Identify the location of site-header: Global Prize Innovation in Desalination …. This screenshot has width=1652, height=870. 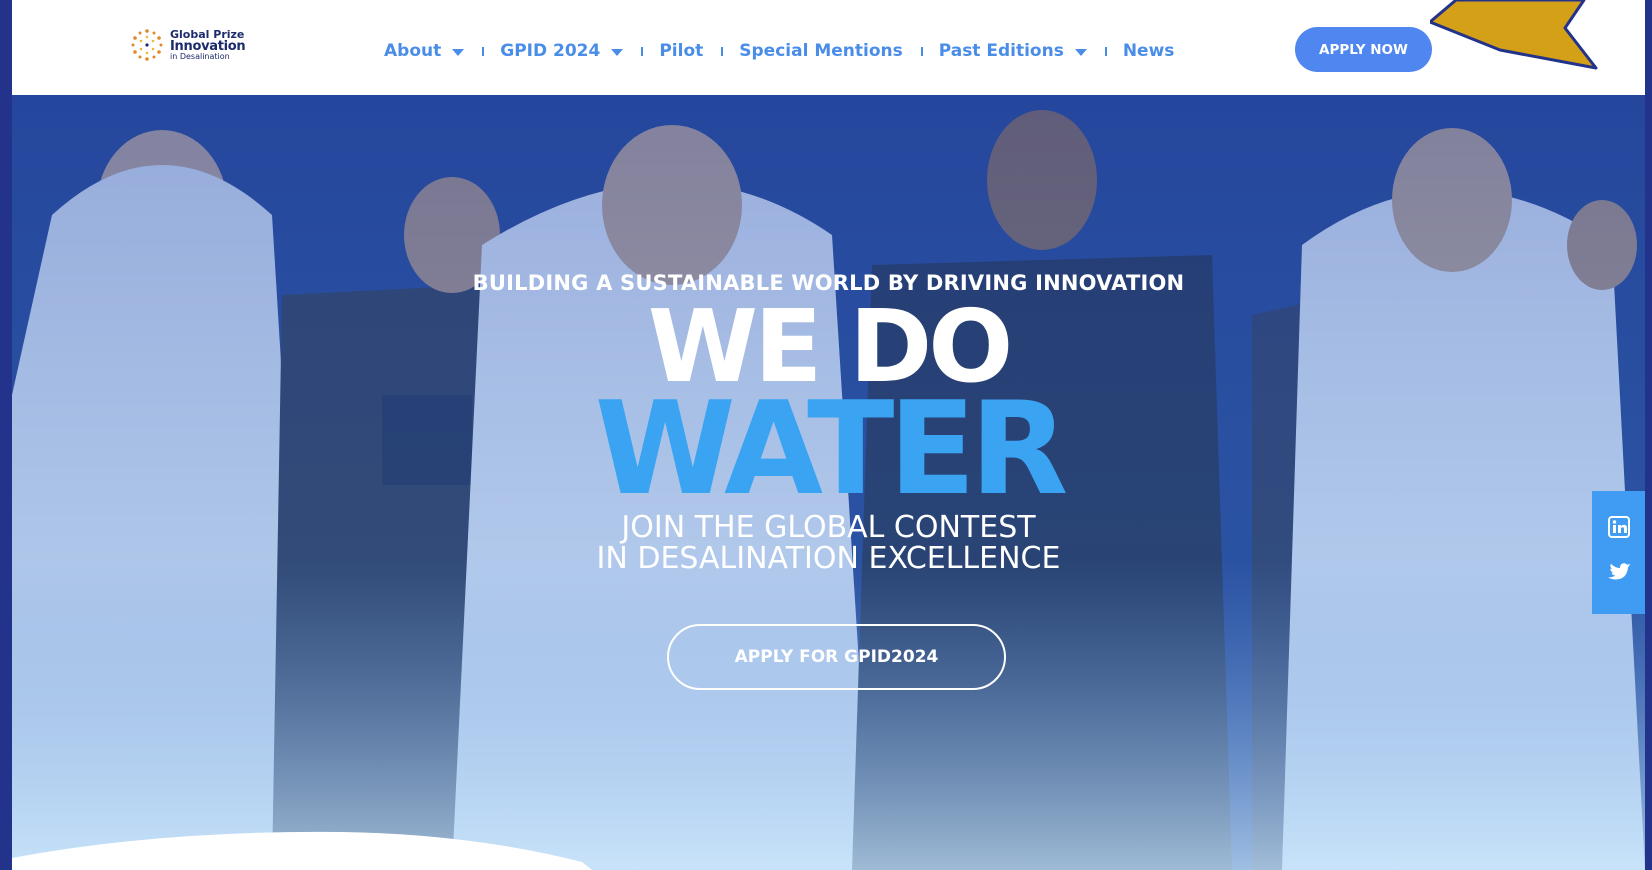
(828, 47).